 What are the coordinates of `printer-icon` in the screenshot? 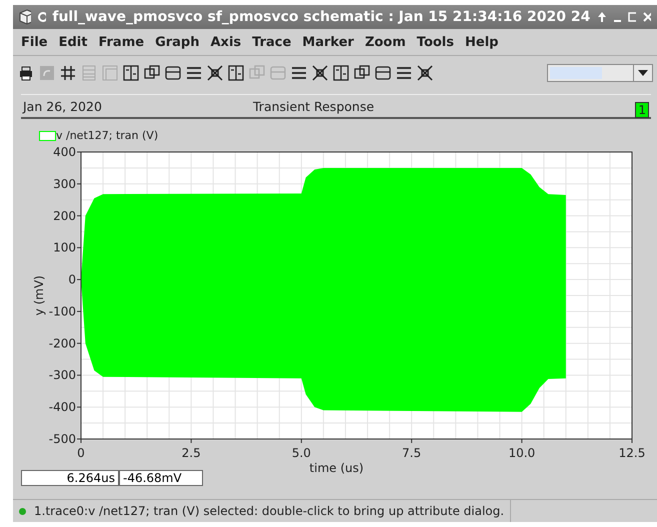 It's located at (26, 73).